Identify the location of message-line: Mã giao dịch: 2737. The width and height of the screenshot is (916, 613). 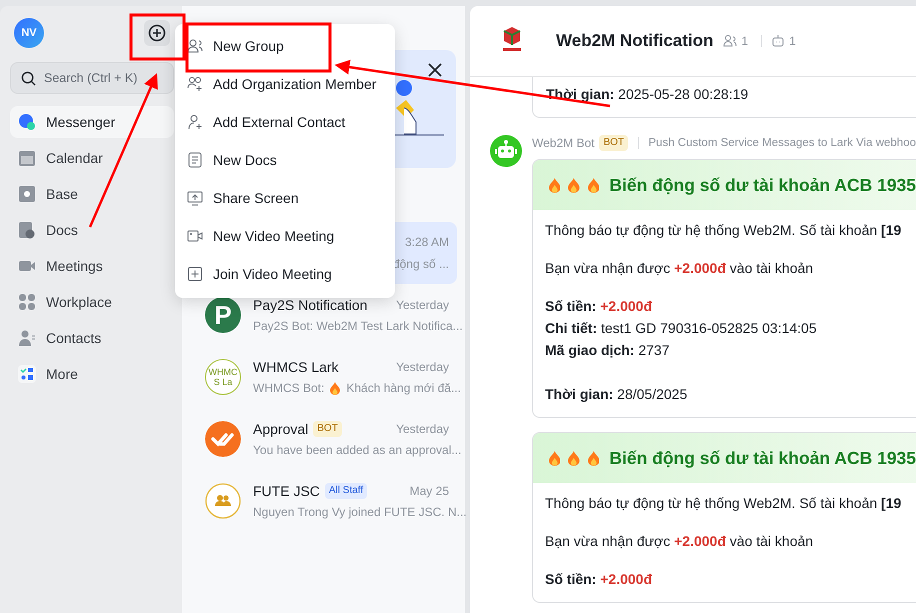
(607, 350).